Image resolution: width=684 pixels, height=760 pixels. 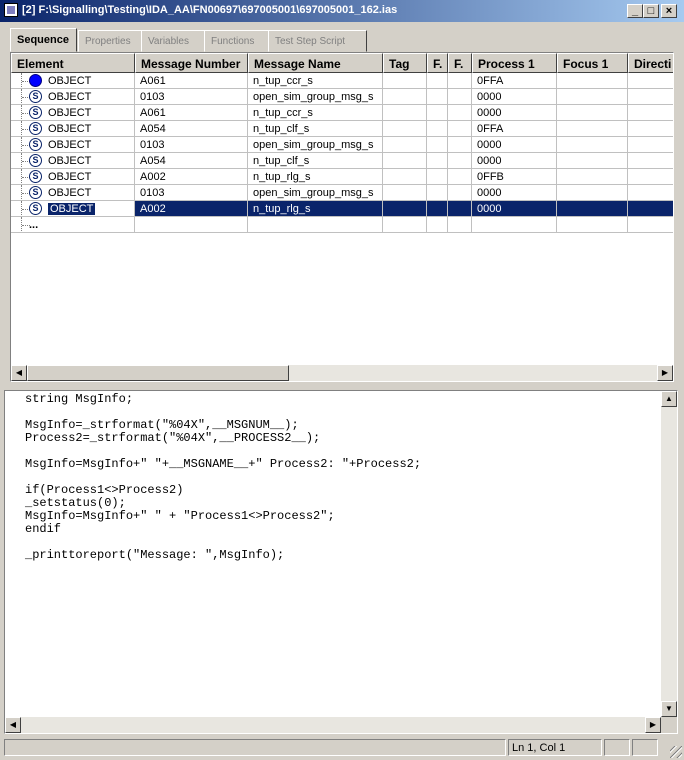 What do you see at coordinates (173, 41) in the screenshot?
I see `tab-variables: Variables` at bounding box center [173, 41].